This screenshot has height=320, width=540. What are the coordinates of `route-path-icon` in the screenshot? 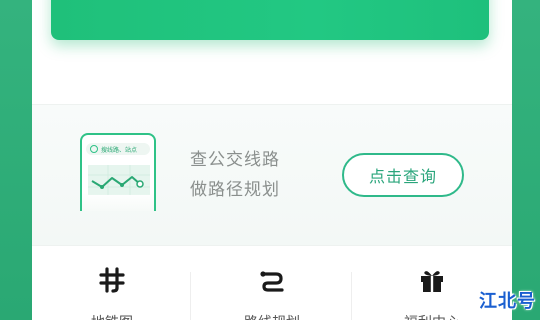 It's located at (119, 180).